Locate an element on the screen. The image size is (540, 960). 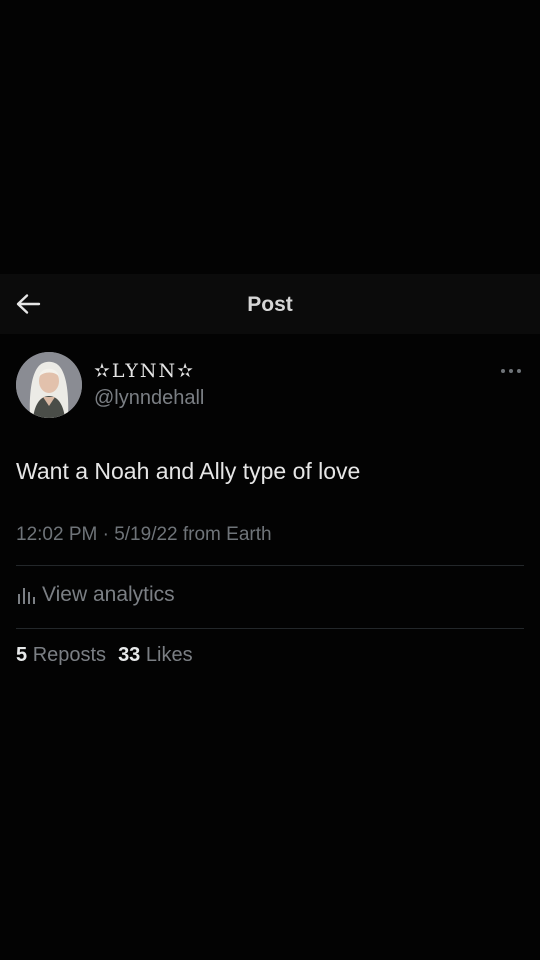
post-text: Want a Noah and Ally type of love is located at coordinates (188, 471).